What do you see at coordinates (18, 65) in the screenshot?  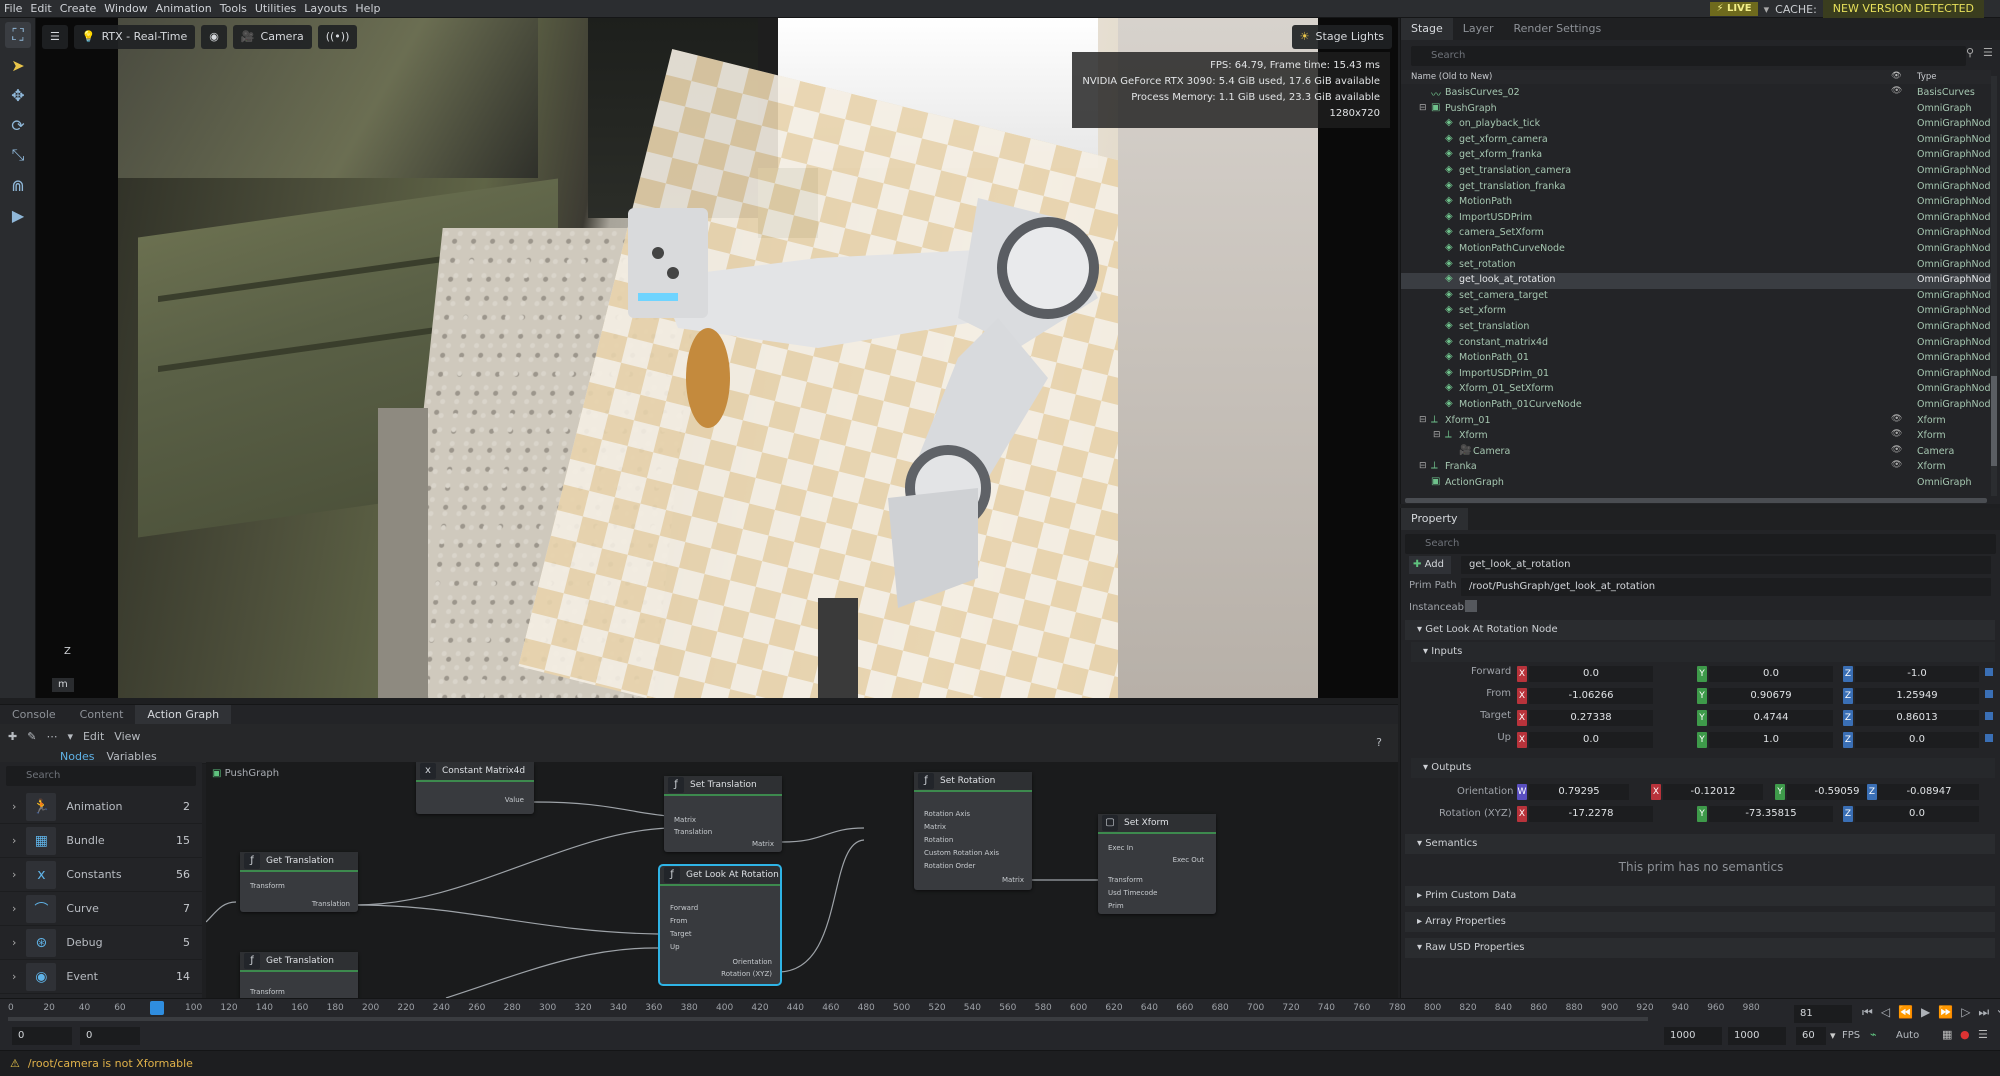 I see `select-arrow-icon: ➤` at bounding box center [18, 65].